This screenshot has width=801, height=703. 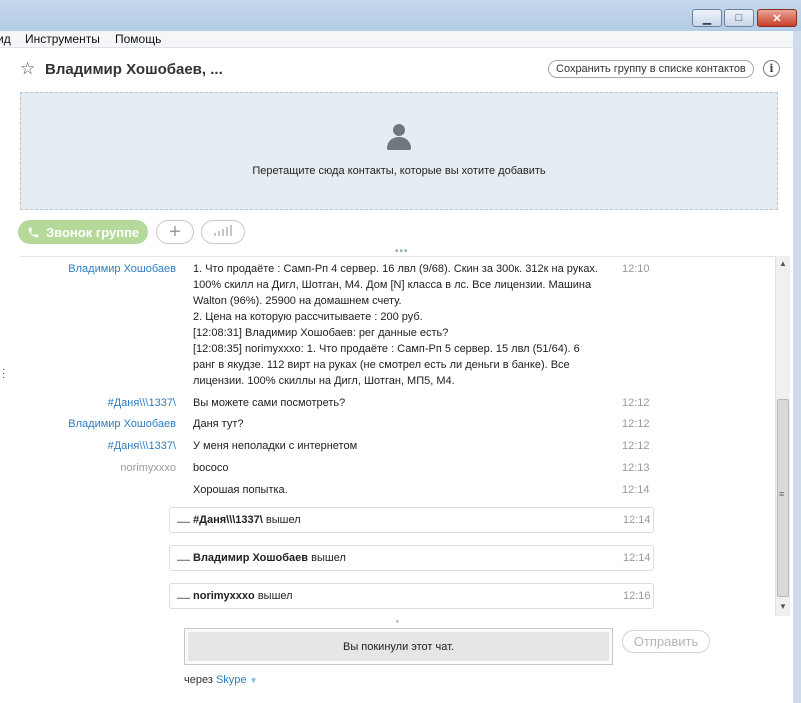 I want to click on info-icon: i, so click(x=771, y=68).